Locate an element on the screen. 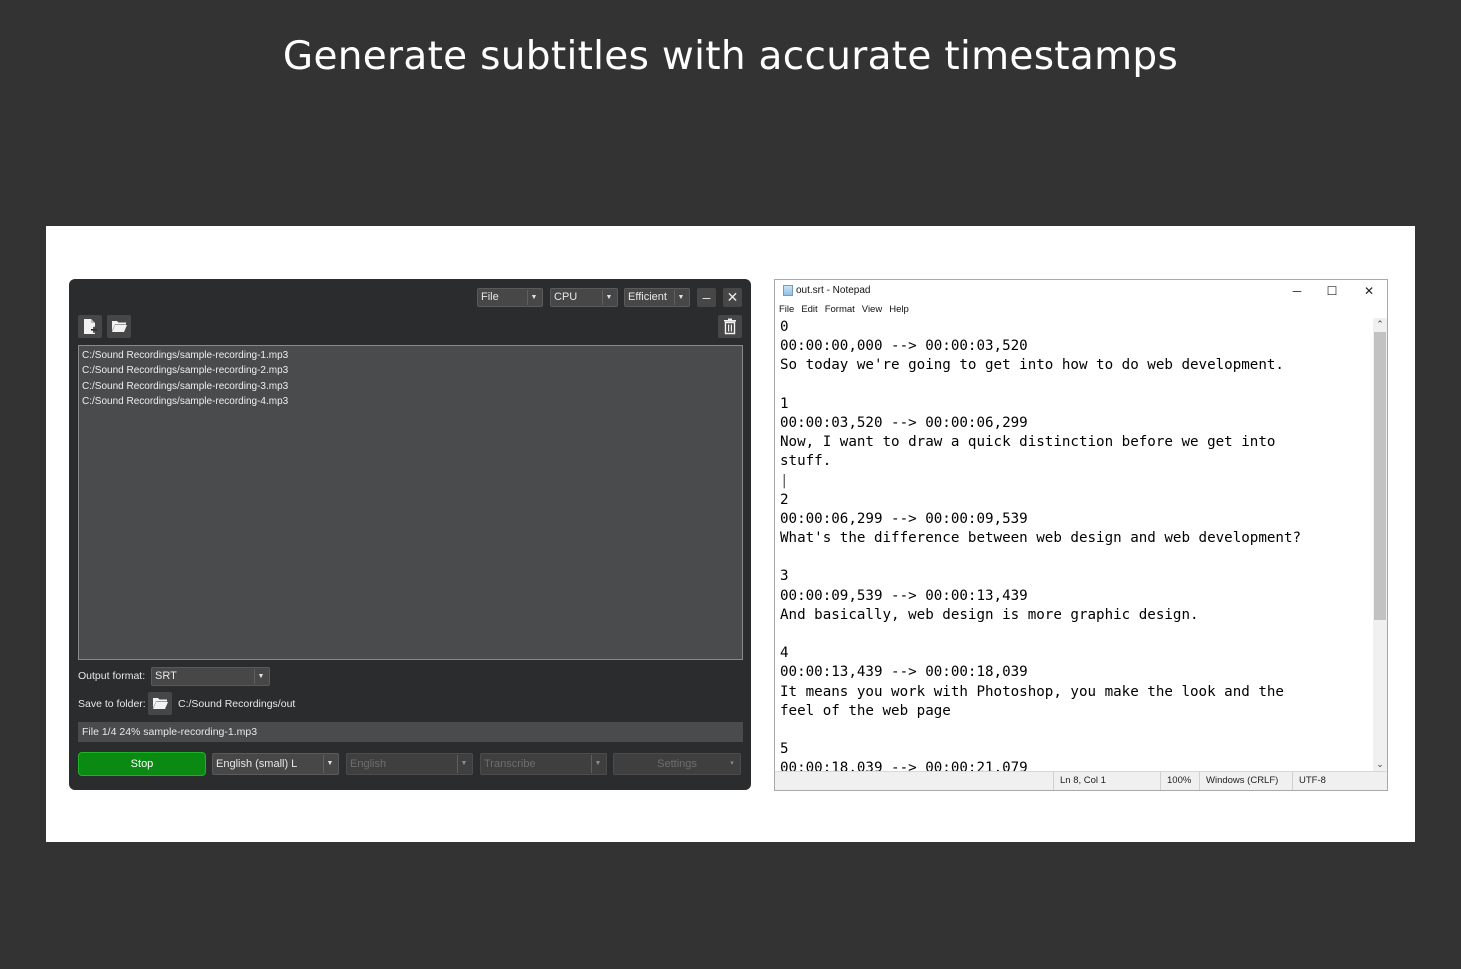 This screenshot has height=969, width=1461. task-dropdown-value: Transcribe is located at coordinates (510, 764).